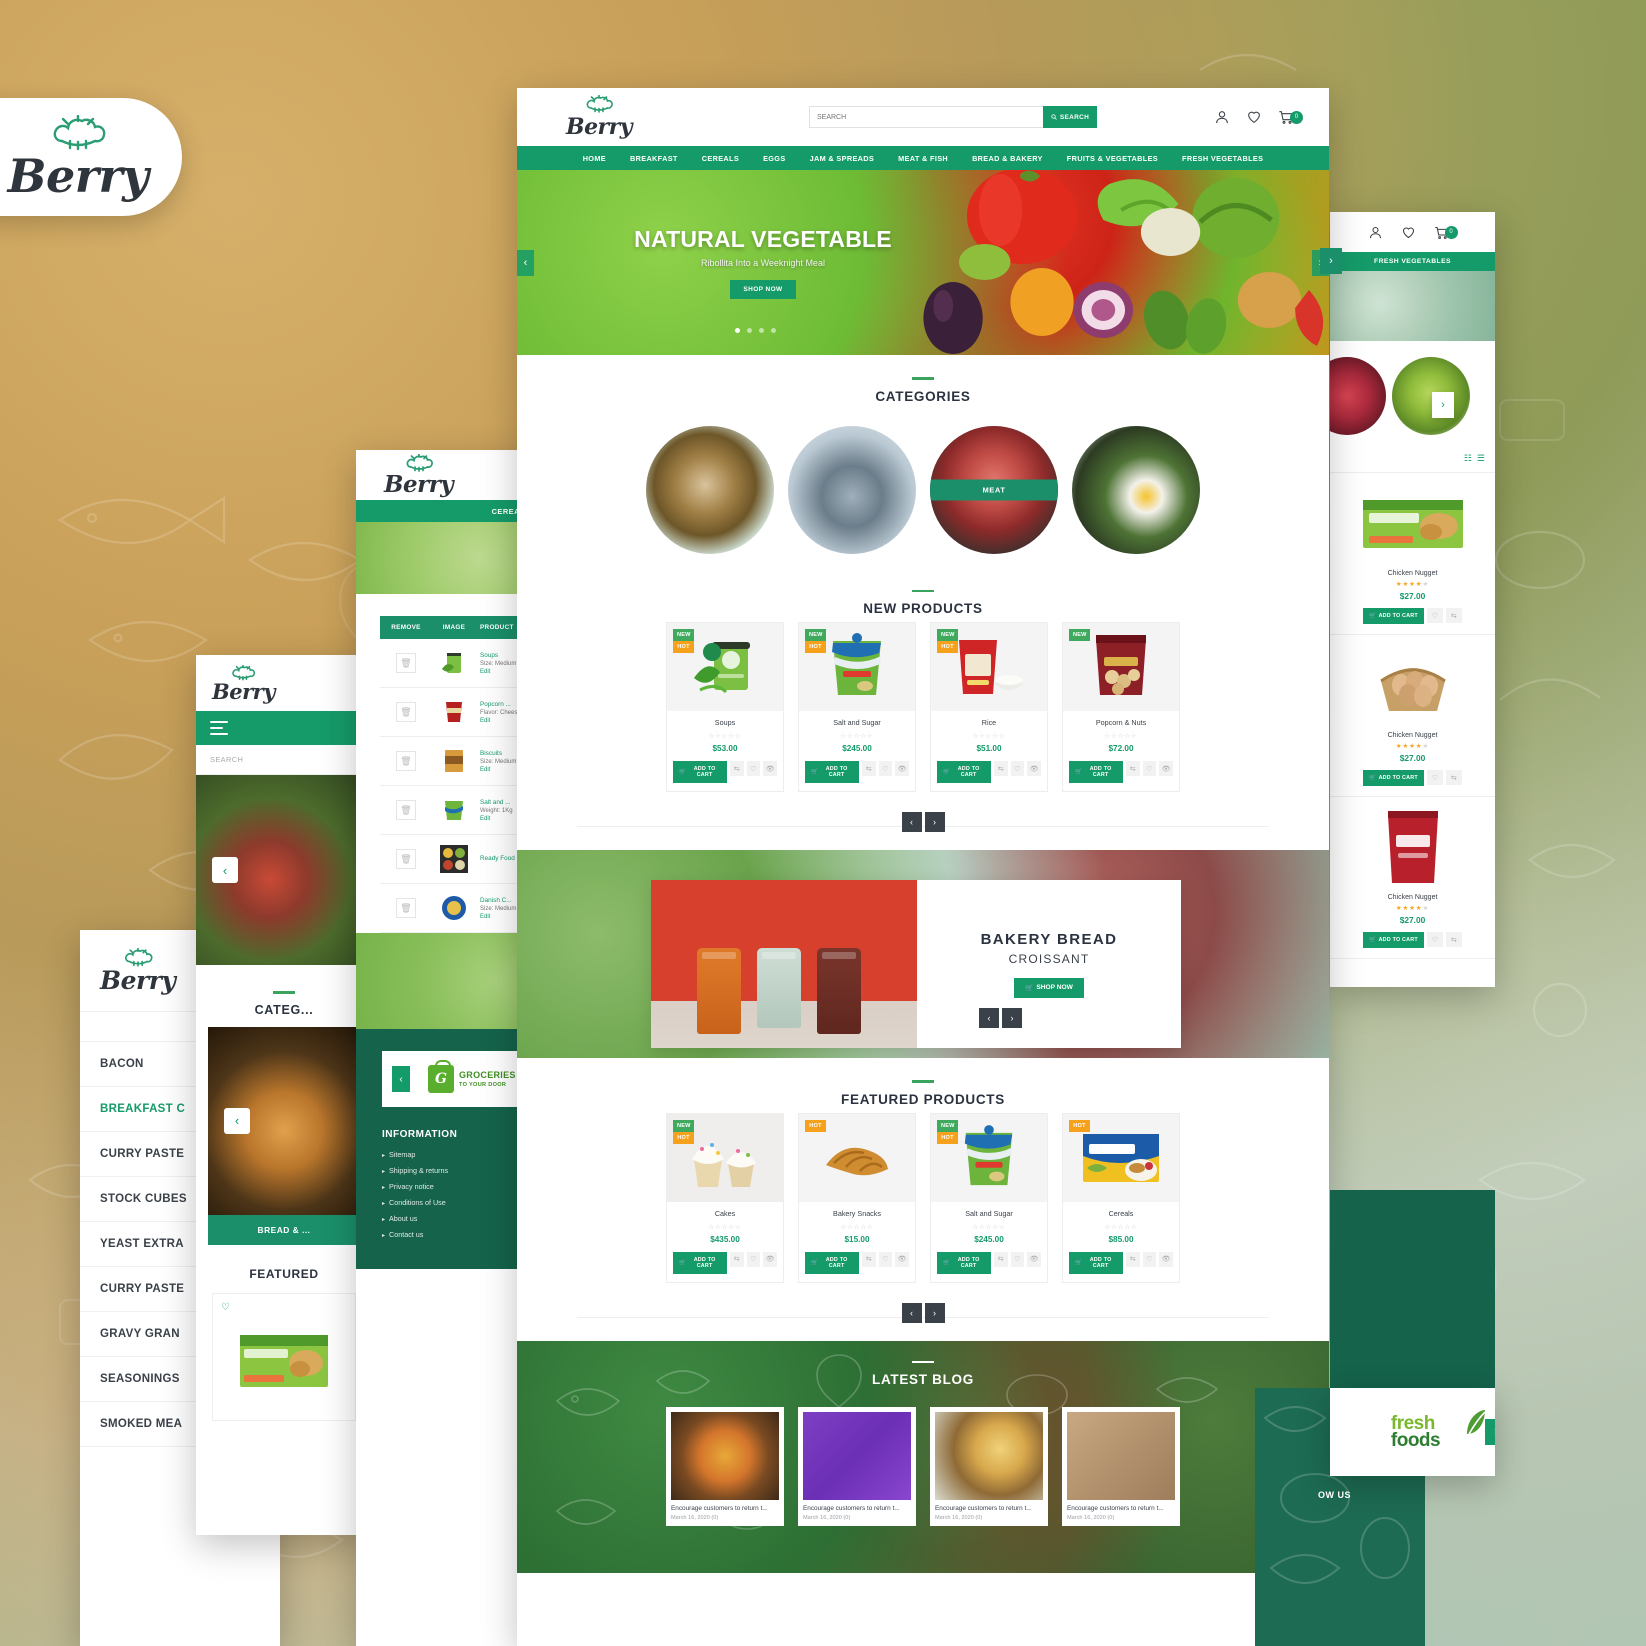 The height and width of the screenshot is (1646, 1646). What do you see at coordinates (1412, 261) in the screenshot?
I see `right-panel-nav: FRESH VEGETABLES` at bounding box center [1412, 261].